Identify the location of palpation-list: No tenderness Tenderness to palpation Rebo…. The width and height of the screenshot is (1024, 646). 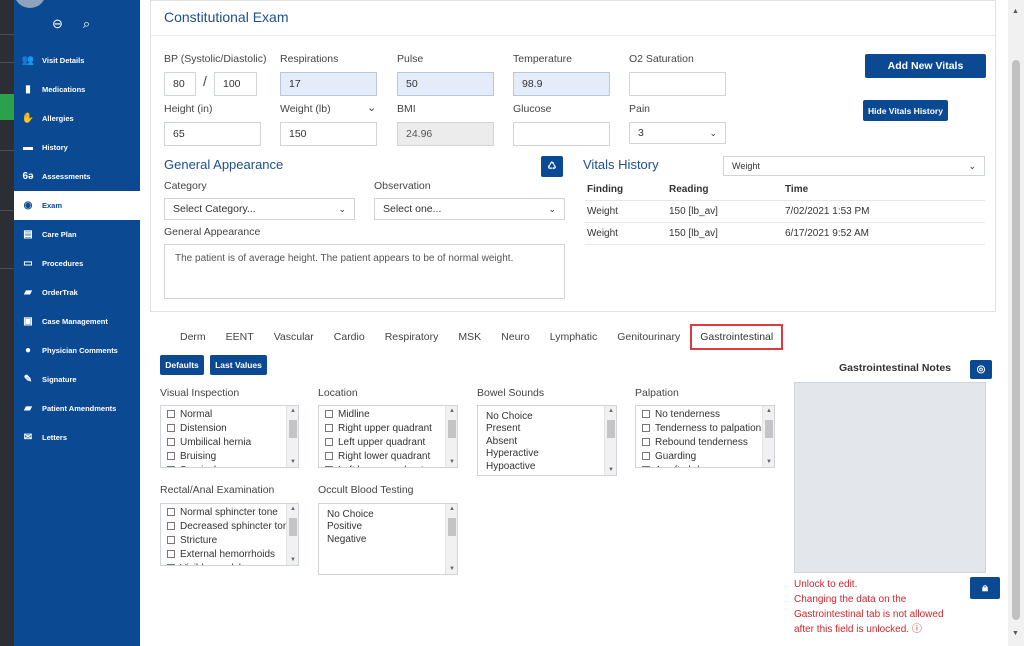
(705, 436).